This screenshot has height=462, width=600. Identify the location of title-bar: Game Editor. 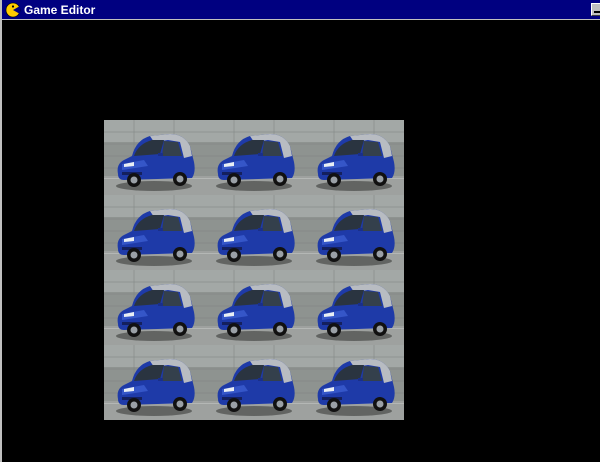
(301, 10).